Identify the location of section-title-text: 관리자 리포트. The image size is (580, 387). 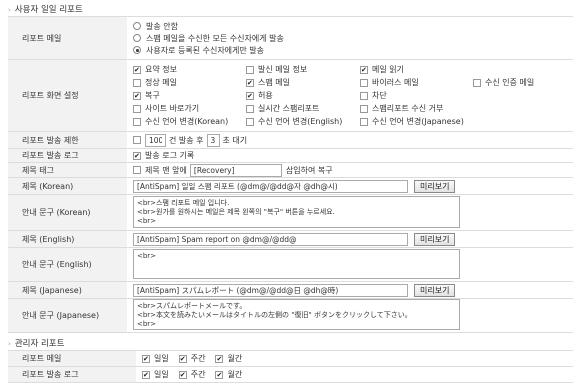
(39, 344).